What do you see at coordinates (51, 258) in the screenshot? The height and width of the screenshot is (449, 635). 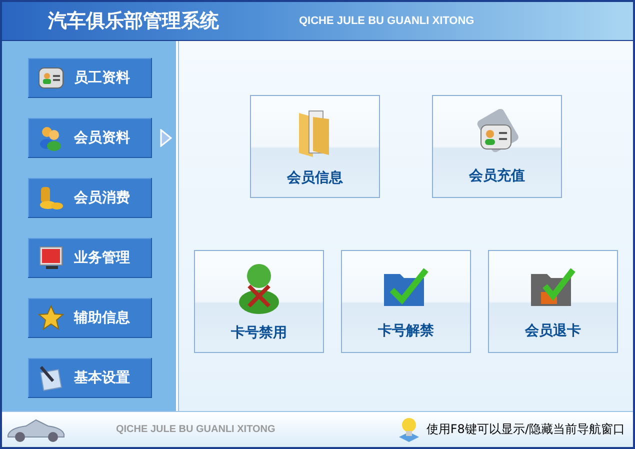 I see `monitor-icon` at bounding box center [51, 258].